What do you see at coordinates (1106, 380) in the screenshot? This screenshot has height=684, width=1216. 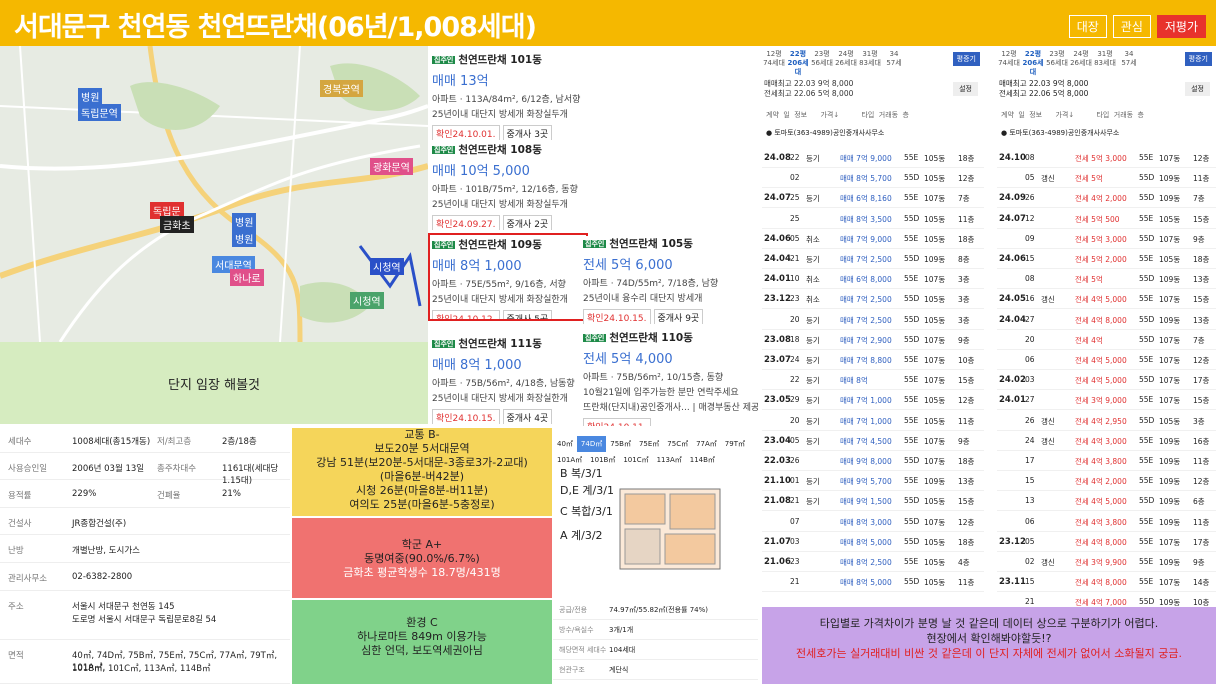 I see `table-row: 24.02 03 전세 4억 5,000 55D 107동 17층` at bounding box center [1106, 380].